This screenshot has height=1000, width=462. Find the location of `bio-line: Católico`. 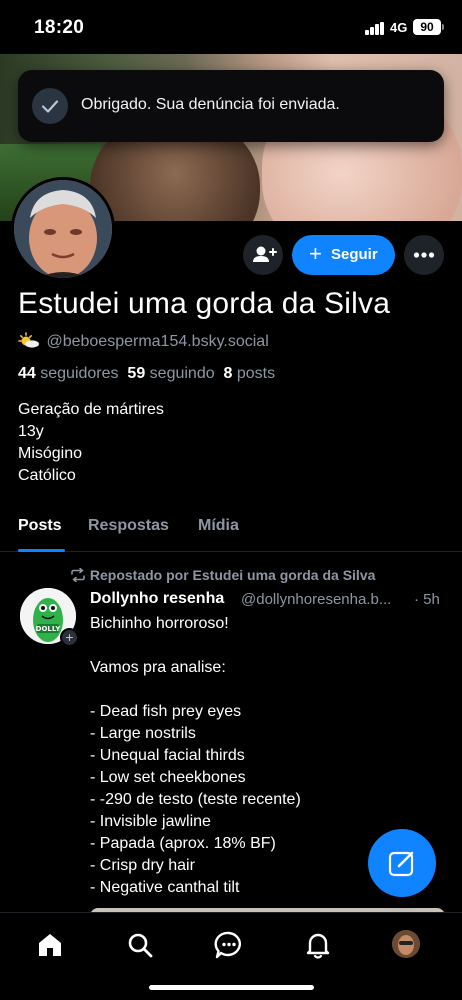

bio-line: Católico is located at coordinates (47, 475).